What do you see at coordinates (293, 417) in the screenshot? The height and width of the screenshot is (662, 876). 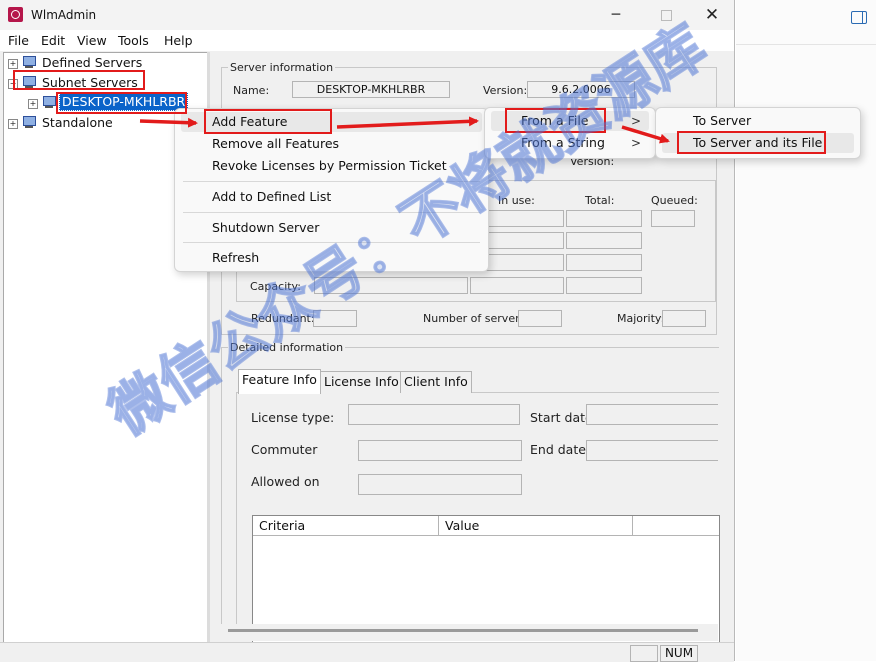 I see `license-type-label: License type:` at bounding box center [293, 417].